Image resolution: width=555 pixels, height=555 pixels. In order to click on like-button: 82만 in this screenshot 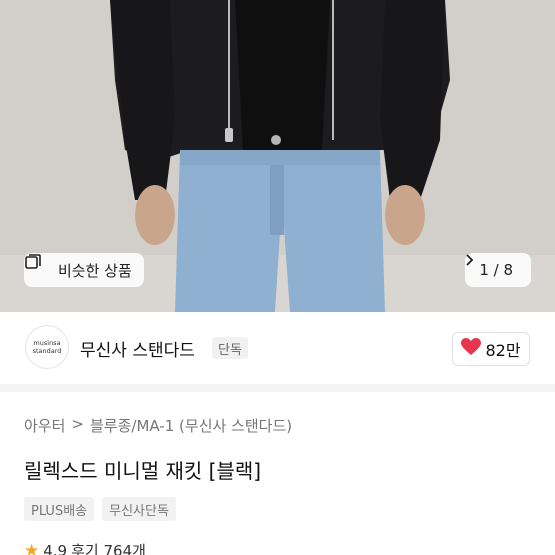, I will do `click(491, 349)`.